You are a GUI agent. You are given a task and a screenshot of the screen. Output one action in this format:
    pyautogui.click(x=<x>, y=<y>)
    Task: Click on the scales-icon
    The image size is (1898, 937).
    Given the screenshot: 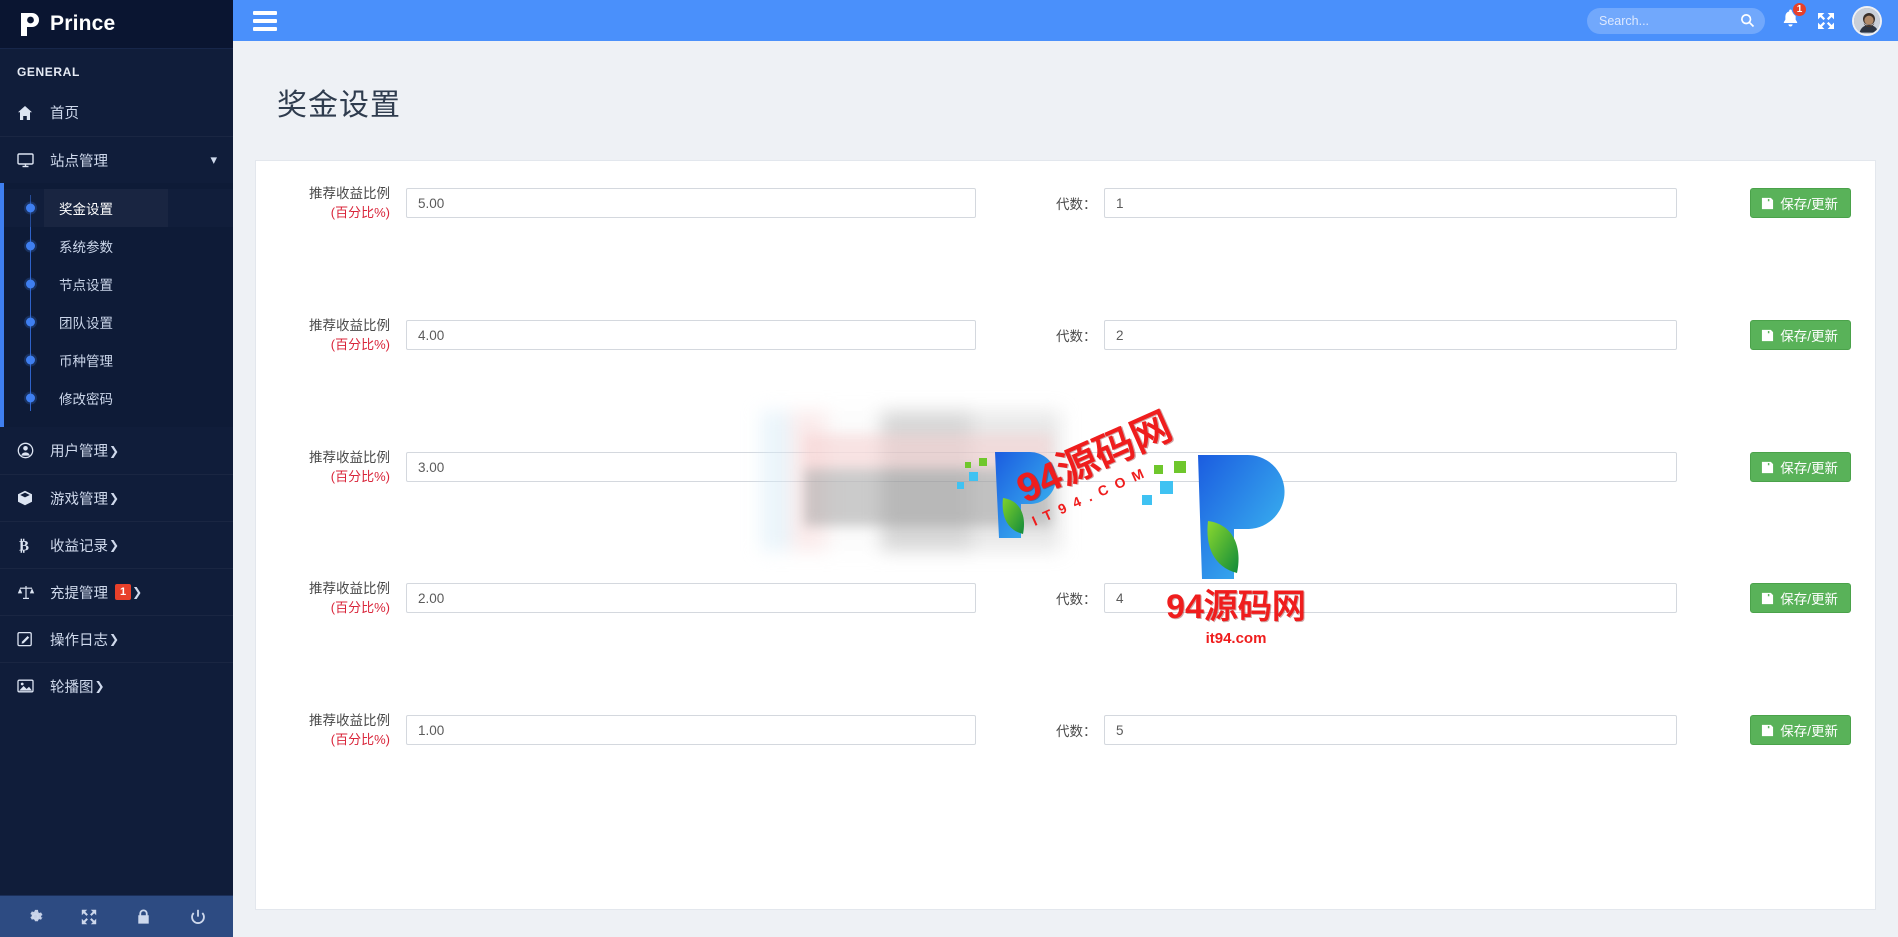 What is the action you would take?
    pyautogui.click(x=29, y=592)
    